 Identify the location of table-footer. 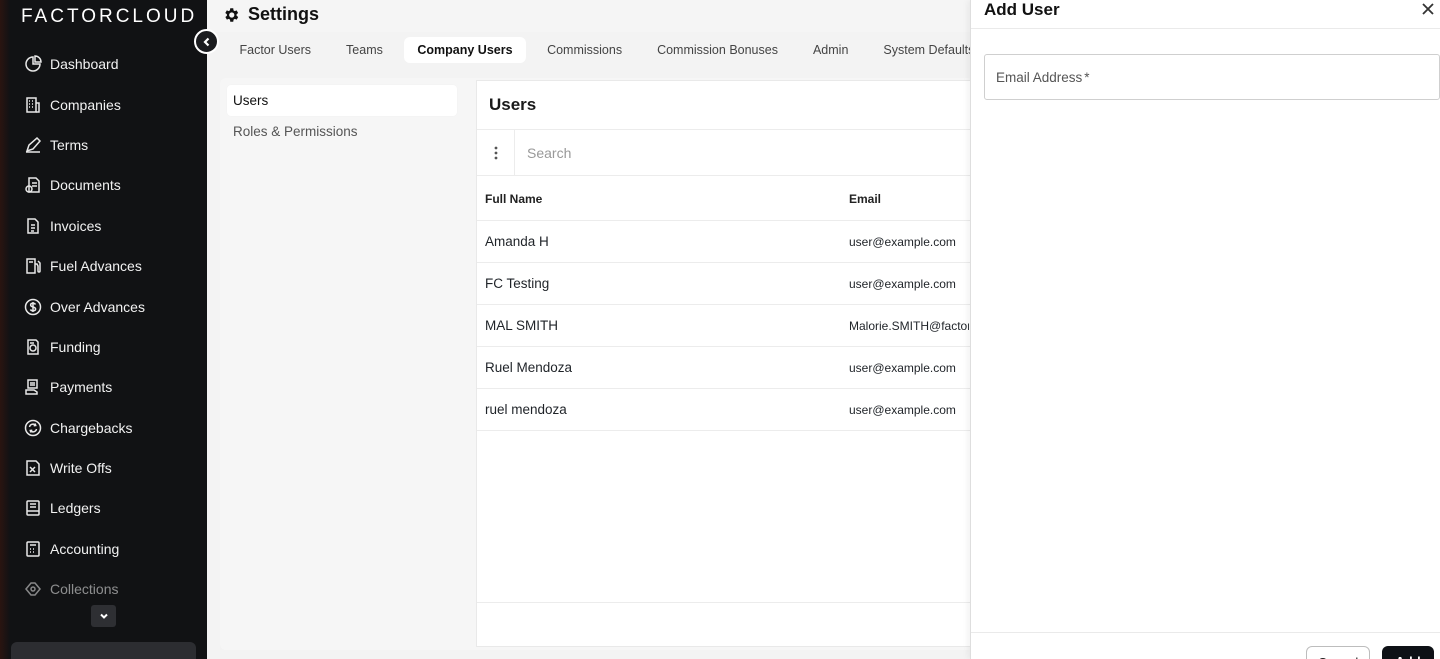
(726, 602).